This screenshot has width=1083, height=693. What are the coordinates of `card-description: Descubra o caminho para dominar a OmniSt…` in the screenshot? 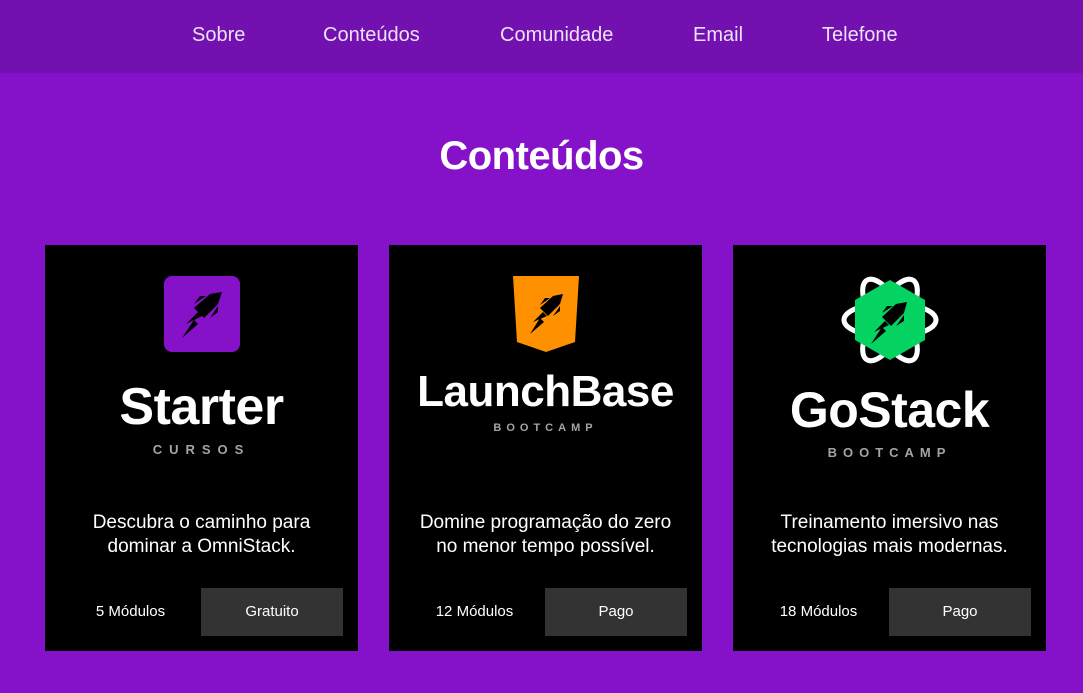 It's located at (201, 534).